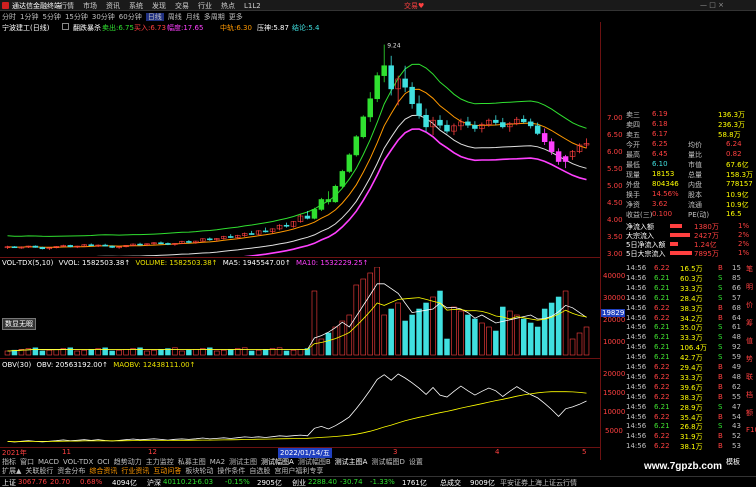 The width and height of the screenshot is (756, 487). Describe the element at coordinates (228, 6) in the screenshot. I see `menu-item-7: 热点` at that location.